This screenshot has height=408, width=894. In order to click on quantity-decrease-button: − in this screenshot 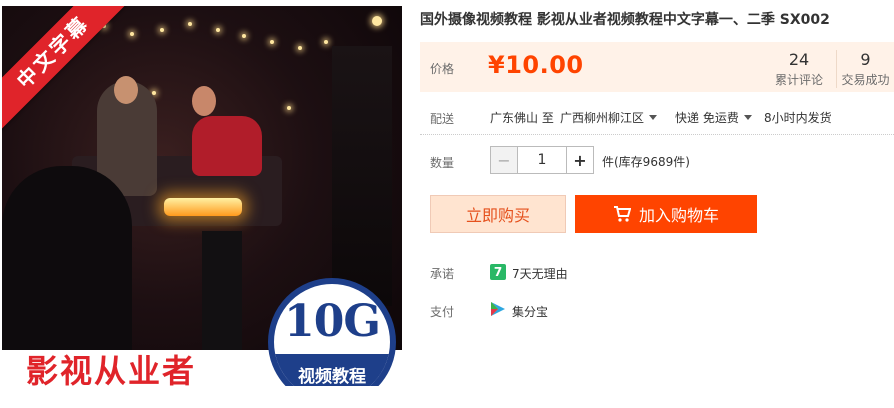, I will do `click(504, 160)`.